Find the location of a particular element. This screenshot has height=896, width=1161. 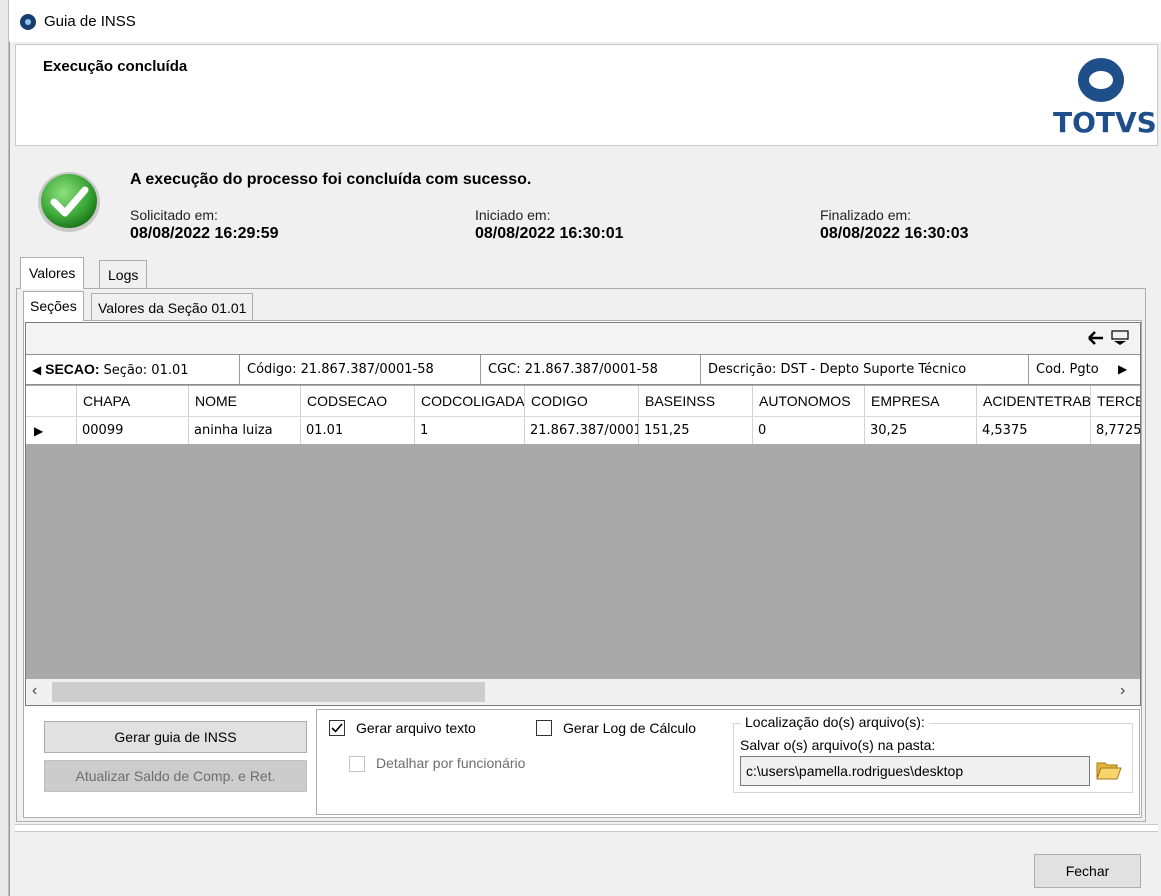

table-cell: 4,5375 is located at coordinates (1034, 430).